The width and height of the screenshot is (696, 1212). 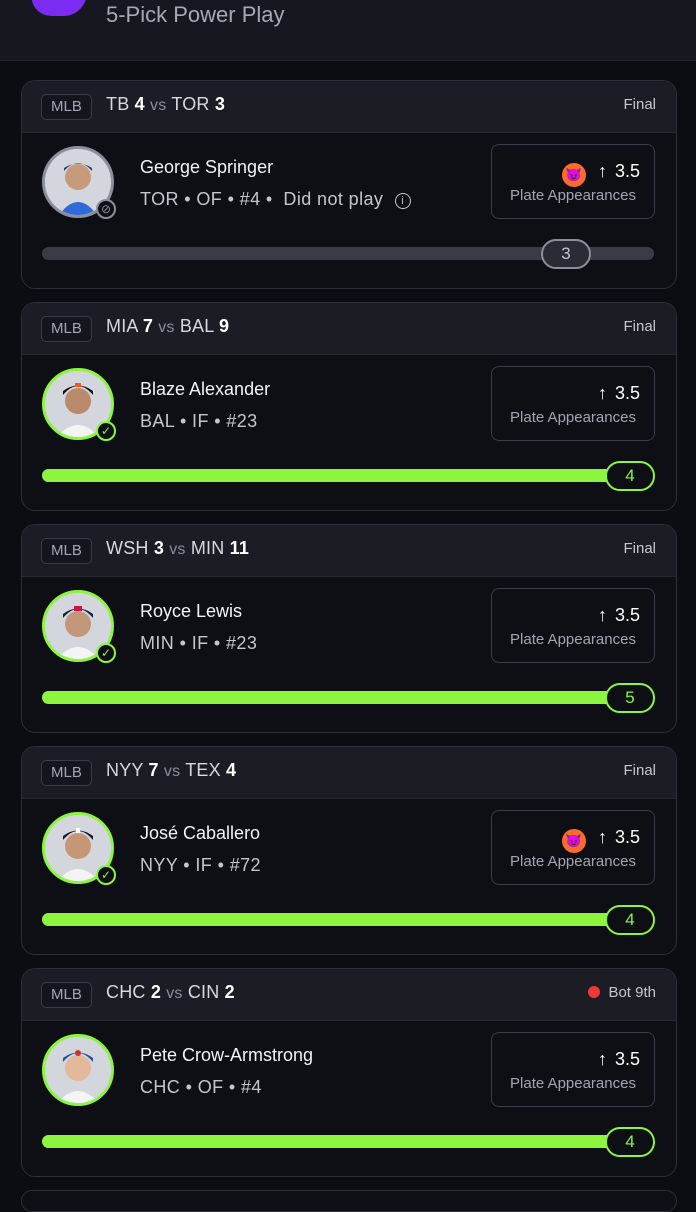 I want to click on player-name: Royce Lewis, so click(x=191, y=611).